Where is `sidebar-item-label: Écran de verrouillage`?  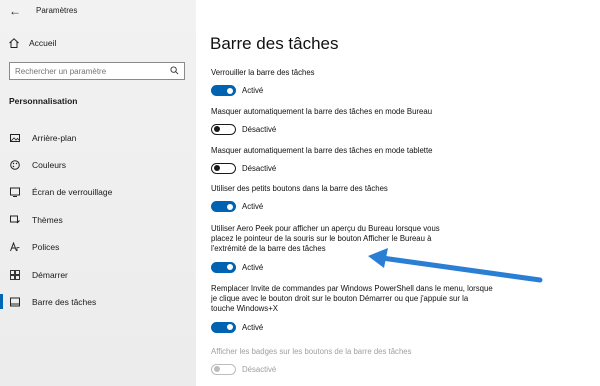 sidebar-item-label: Écran de verrouillage is located at coordinates (72, 192).